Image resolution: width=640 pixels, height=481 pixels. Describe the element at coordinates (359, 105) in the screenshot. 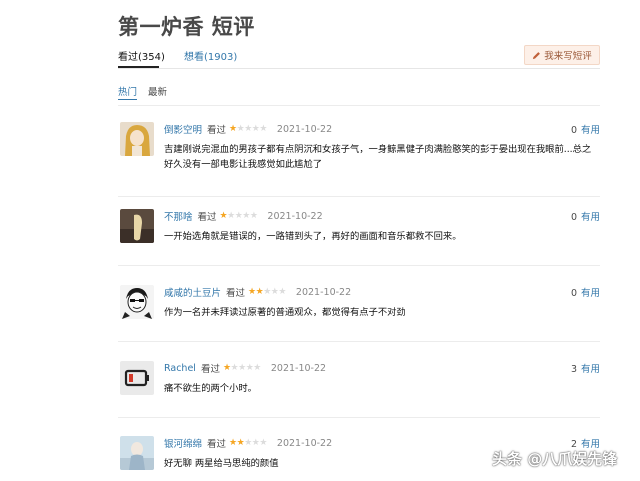

I see `sort-divider` at that location.